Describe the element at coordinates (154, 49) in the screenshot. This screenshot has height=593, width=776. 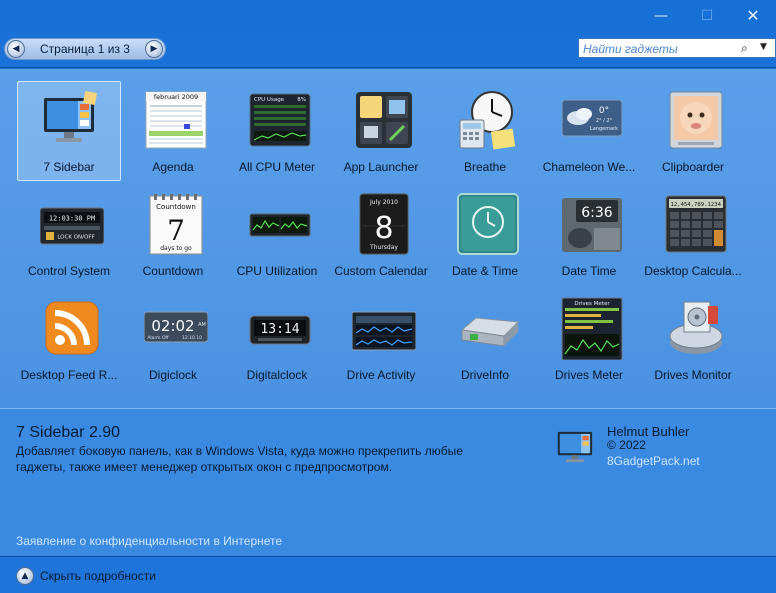
I see `next-page-button: ▶` at that location.